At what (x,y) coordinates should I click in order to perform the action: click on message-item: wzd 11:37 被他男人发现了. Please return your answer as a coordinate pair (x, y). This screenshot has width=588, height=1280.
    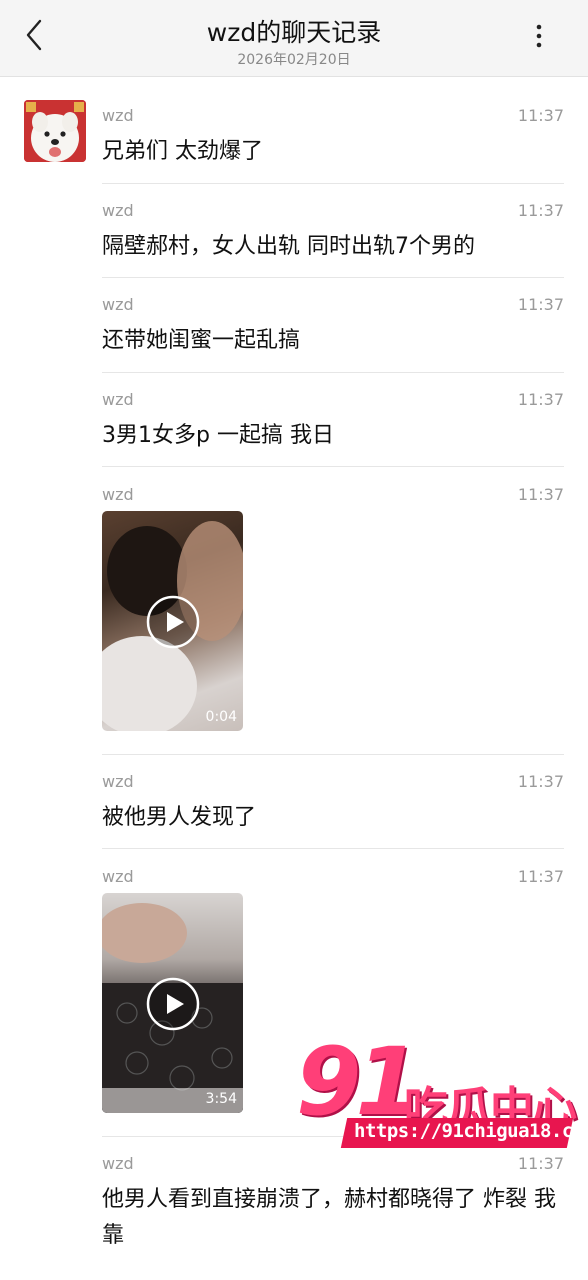
    Looking at the image, I should click on (333, 807).